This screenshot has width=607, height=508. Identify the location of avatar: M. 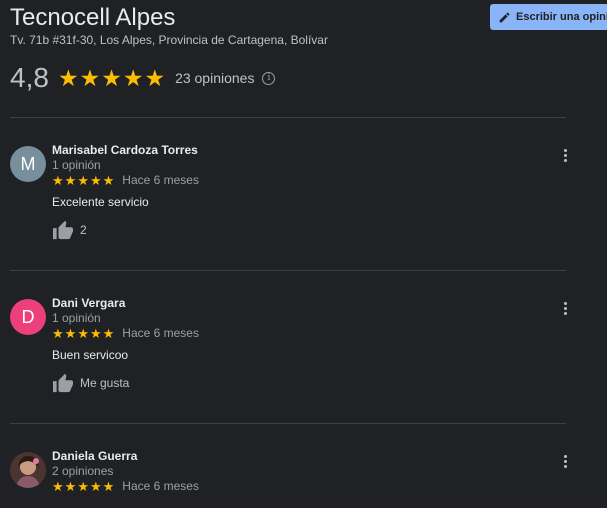
(28, 164).